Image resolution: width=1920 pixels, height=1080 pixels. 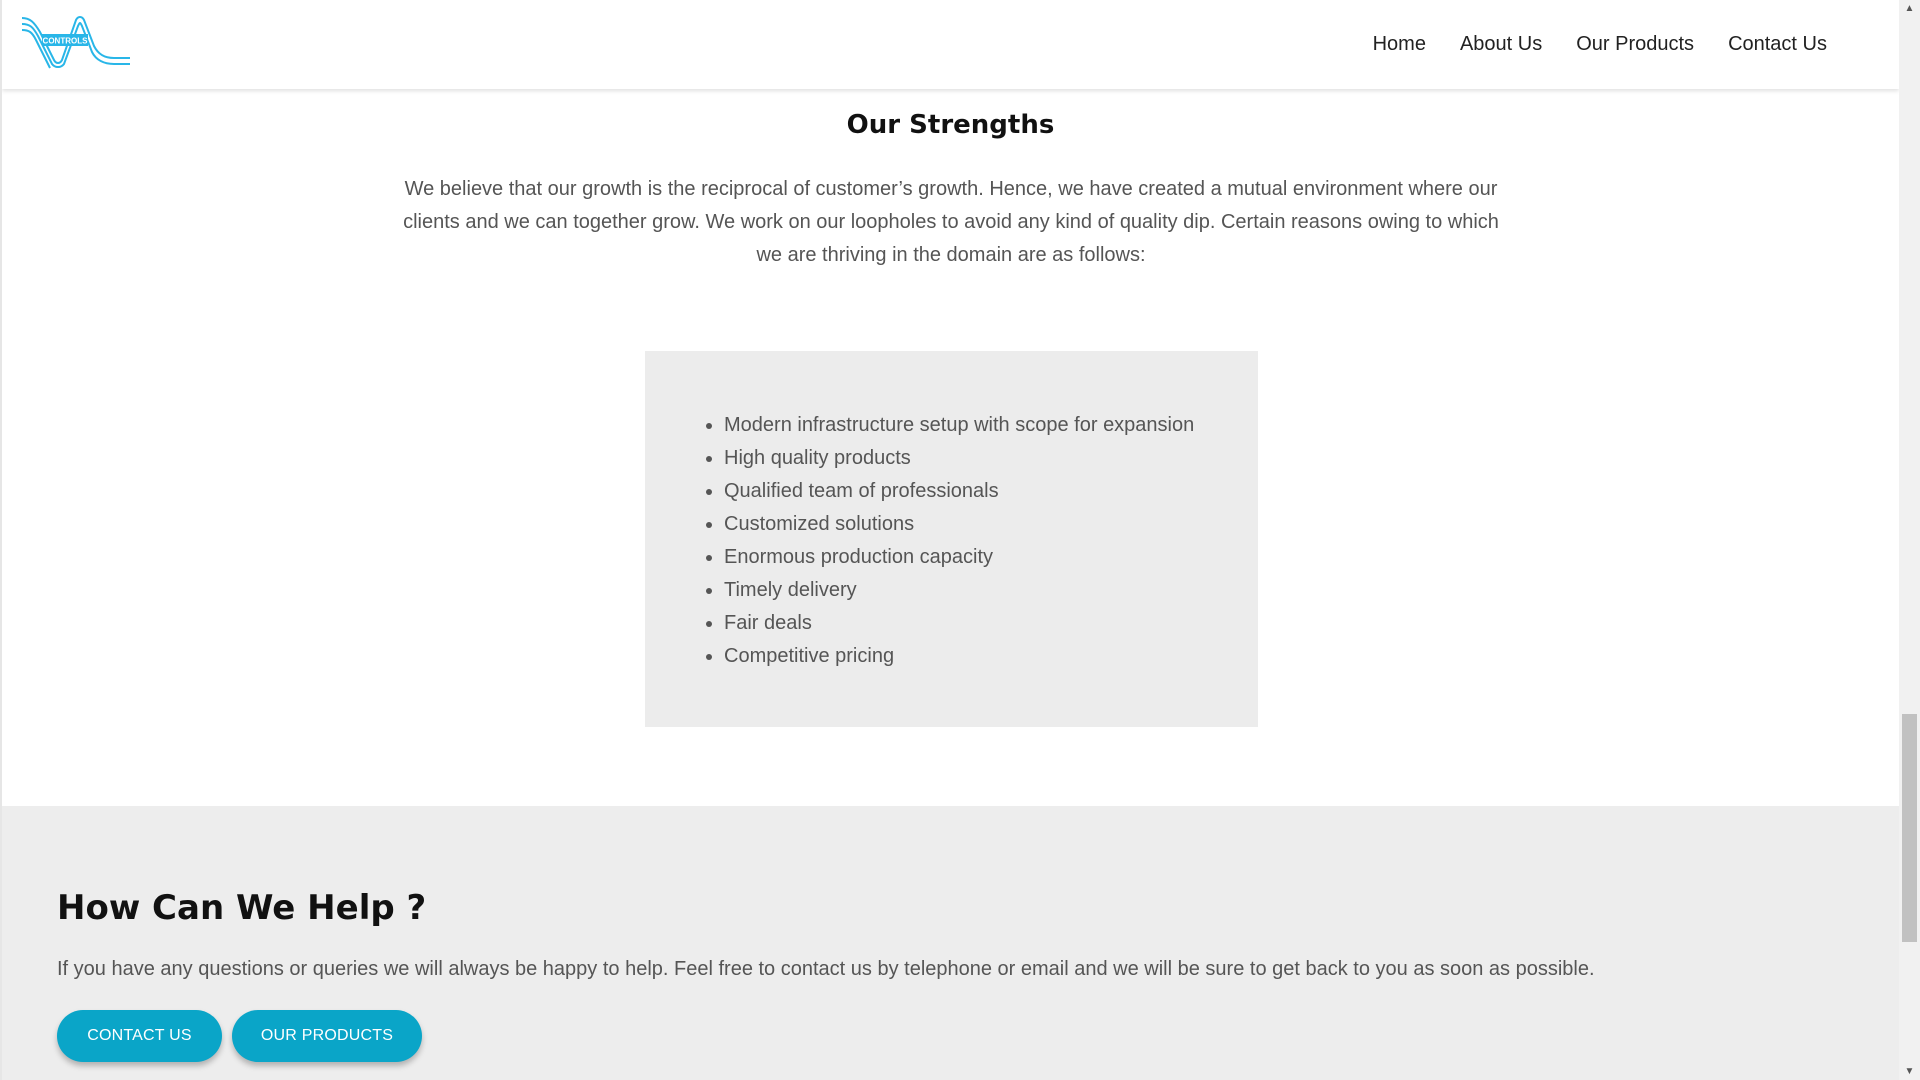 What do you see at coordinates (1909, 828) in the screenshot?
I see `scrollbar-thumb` at bounding box center [1909, 828].